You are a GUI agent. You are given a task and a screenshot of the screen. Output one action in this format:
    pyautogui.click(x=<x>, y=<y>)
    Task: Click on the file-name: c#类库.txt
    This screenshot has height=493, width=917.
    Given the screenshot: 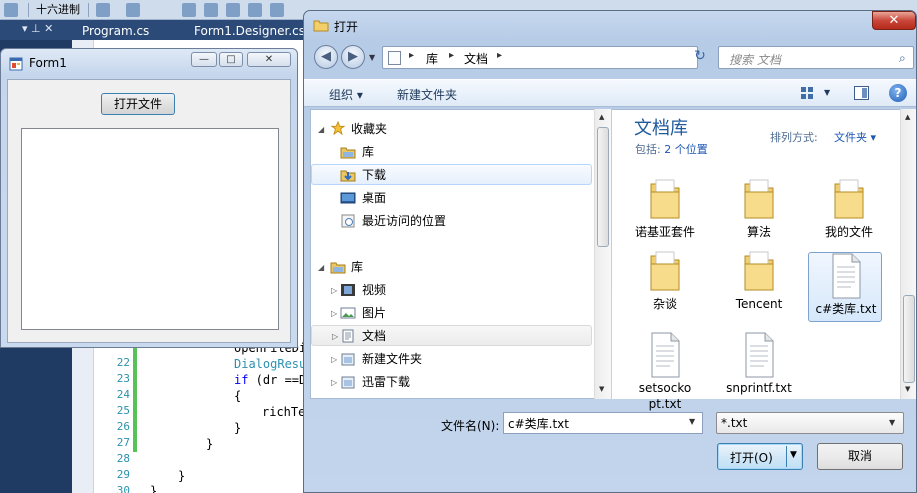 What is the action you would take?
    pyautogui.click(x=846, y=309)
    